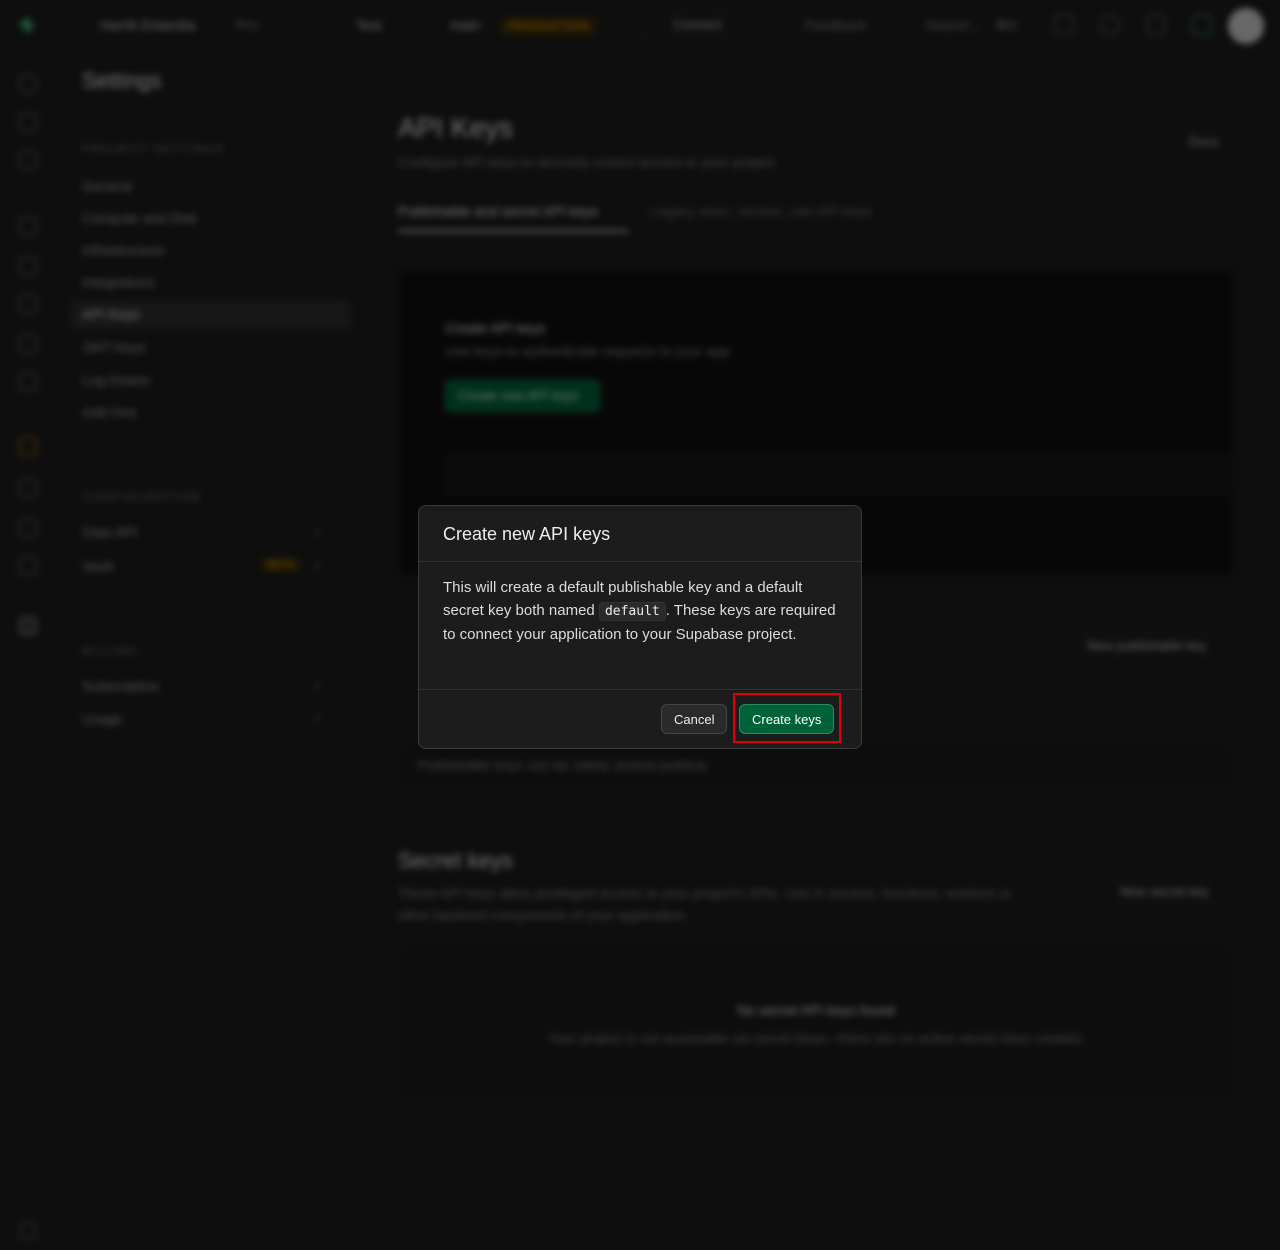 This screenshot has width=1280, height=1250. What do you see at coordinates (640, 719) in the screenshot?
I see `dialog-footer: Cancel Create keys` at bounding box center [640, 719].